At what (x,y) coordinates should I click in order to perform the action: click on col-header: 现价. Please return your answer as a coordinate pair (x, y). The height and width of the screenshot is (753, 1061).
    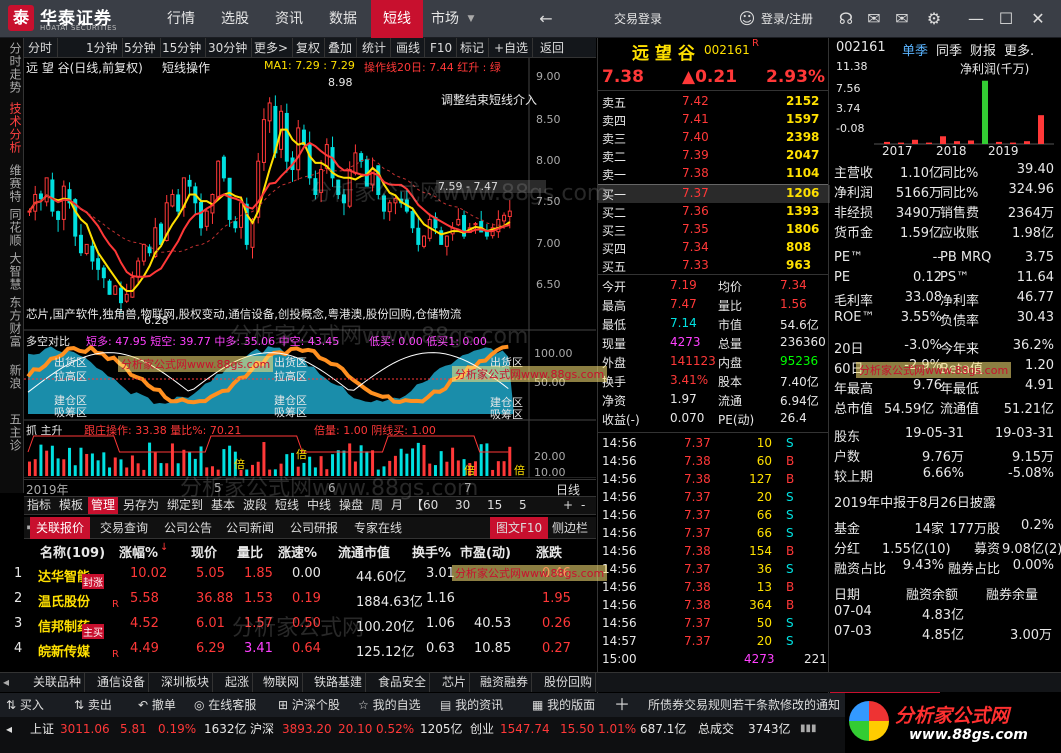
    Looking at the image, I should click on (204, 551).